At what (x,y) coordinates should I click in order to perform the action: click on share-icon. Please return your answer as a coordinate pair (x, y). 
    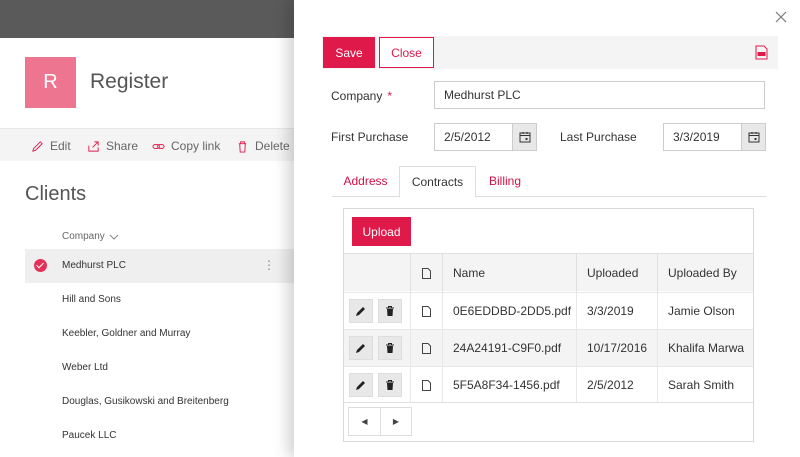
    Looking at the image, I should click on (93, 146).